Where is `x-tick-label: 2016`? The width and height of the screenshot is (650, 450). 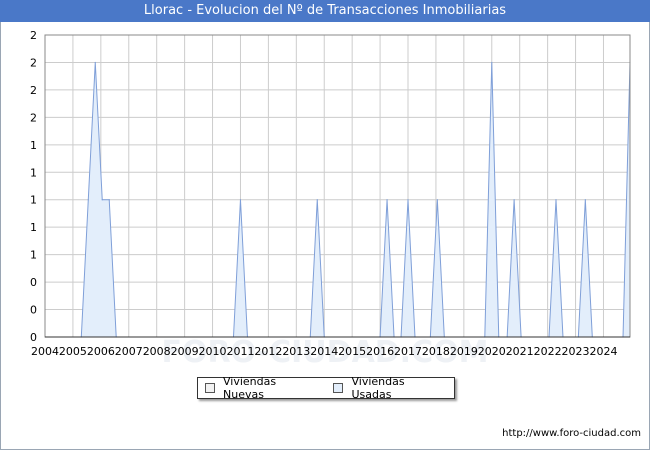 x-tick-label: 2016 is located at coordinates (380, 351).